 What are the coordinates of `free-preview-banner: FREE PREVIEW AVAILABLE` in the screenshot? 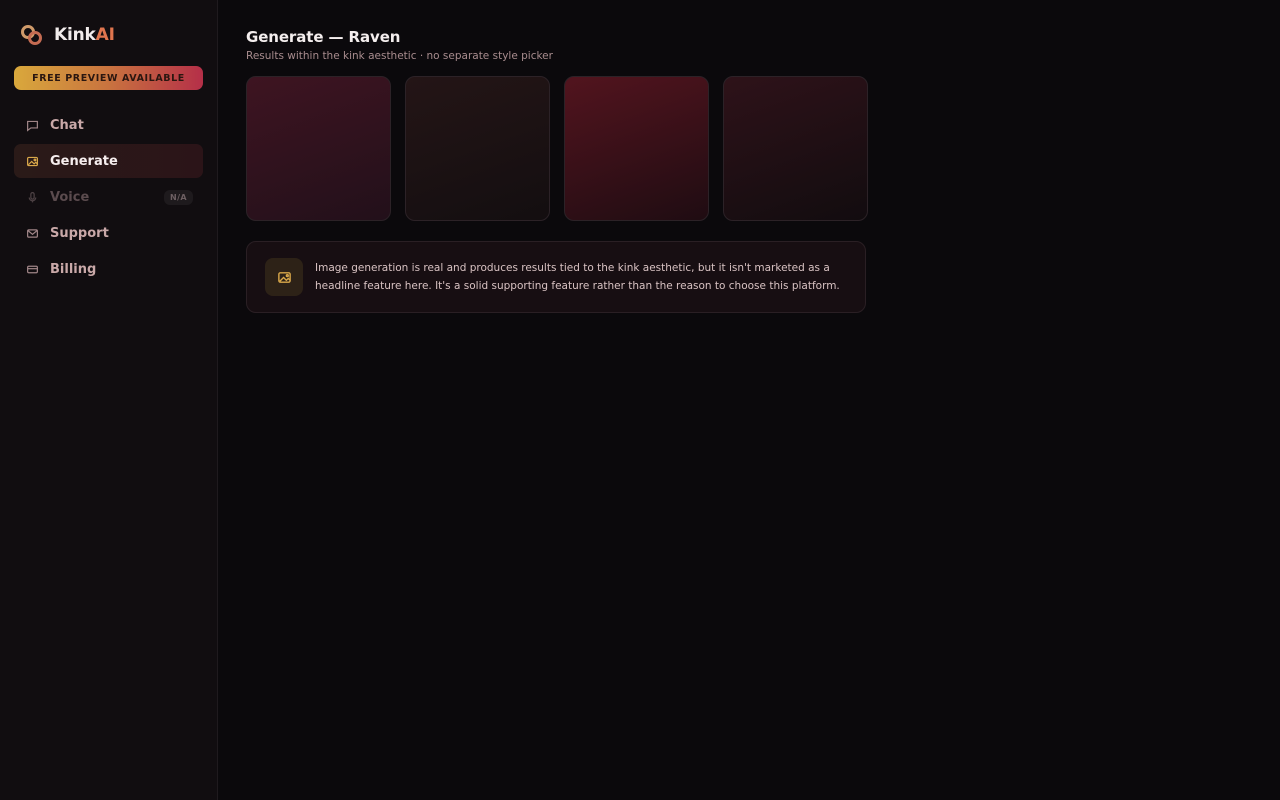 It's located at (108, 78).